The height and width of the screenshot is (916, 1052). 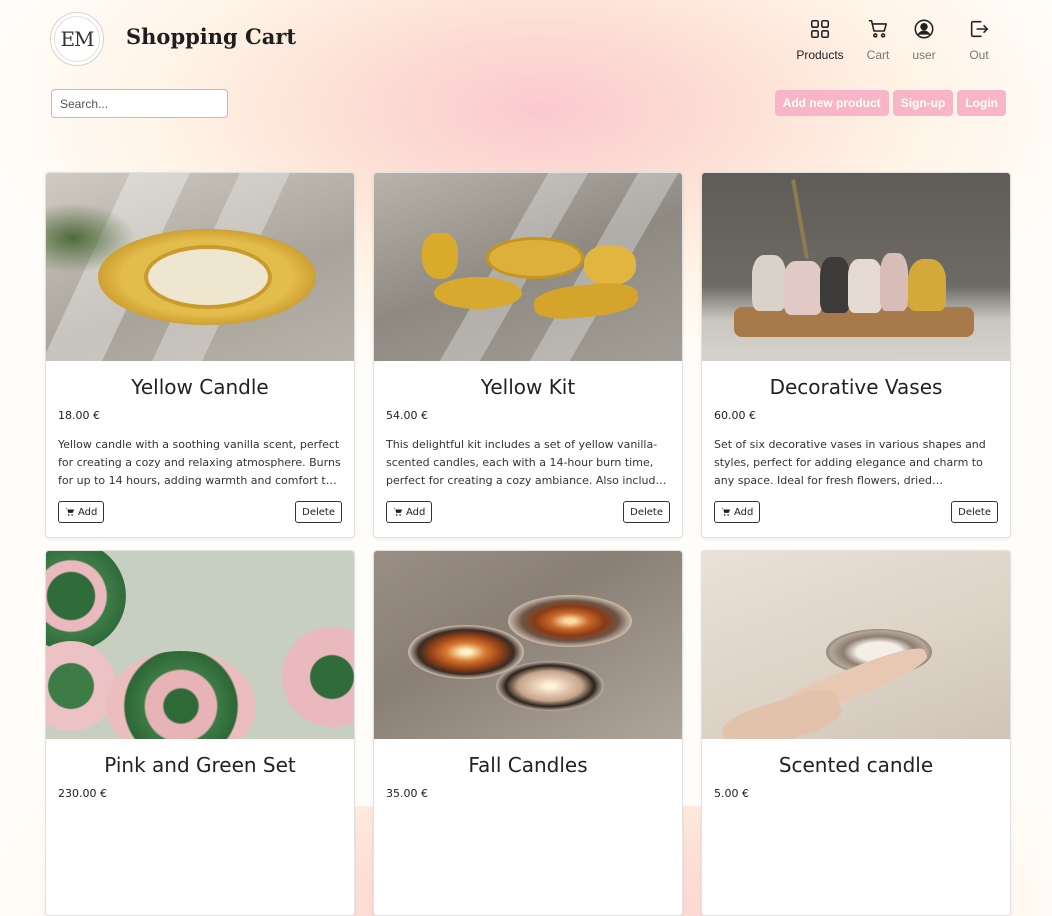 I want to click on top-nav: Products Cart user Out, so click(x=901, y=40).